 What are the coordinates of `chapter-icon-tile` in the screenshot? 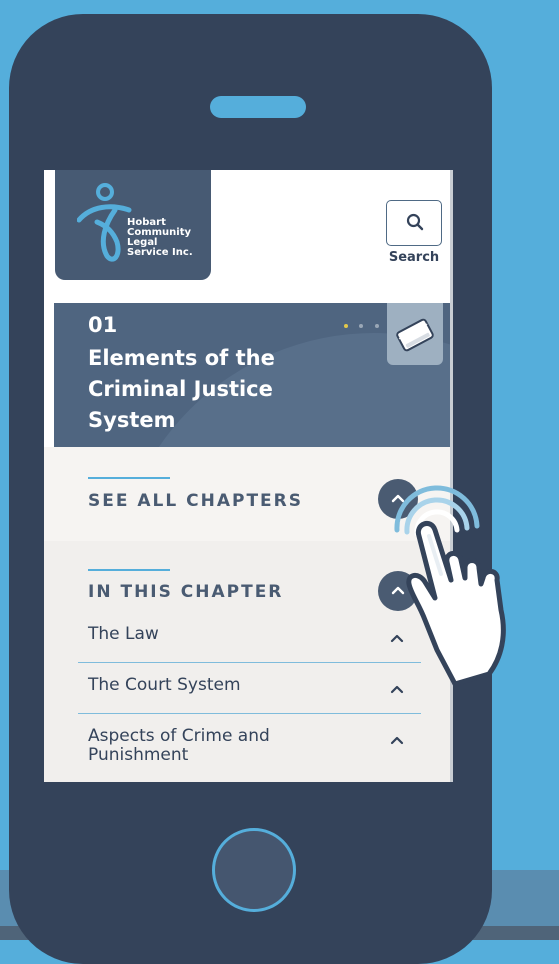 It's located at (415, 334).